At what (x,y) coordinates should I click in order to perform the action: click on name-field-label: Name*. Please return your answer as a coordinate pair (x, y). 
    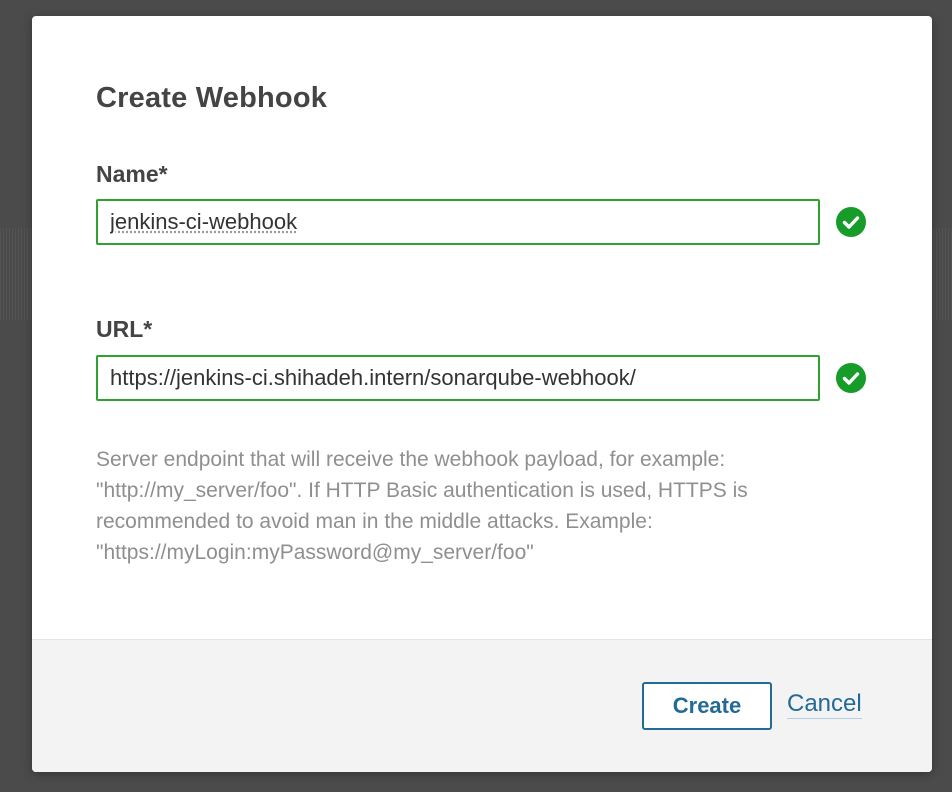
    Looking at the image, I should click on (132, 174).